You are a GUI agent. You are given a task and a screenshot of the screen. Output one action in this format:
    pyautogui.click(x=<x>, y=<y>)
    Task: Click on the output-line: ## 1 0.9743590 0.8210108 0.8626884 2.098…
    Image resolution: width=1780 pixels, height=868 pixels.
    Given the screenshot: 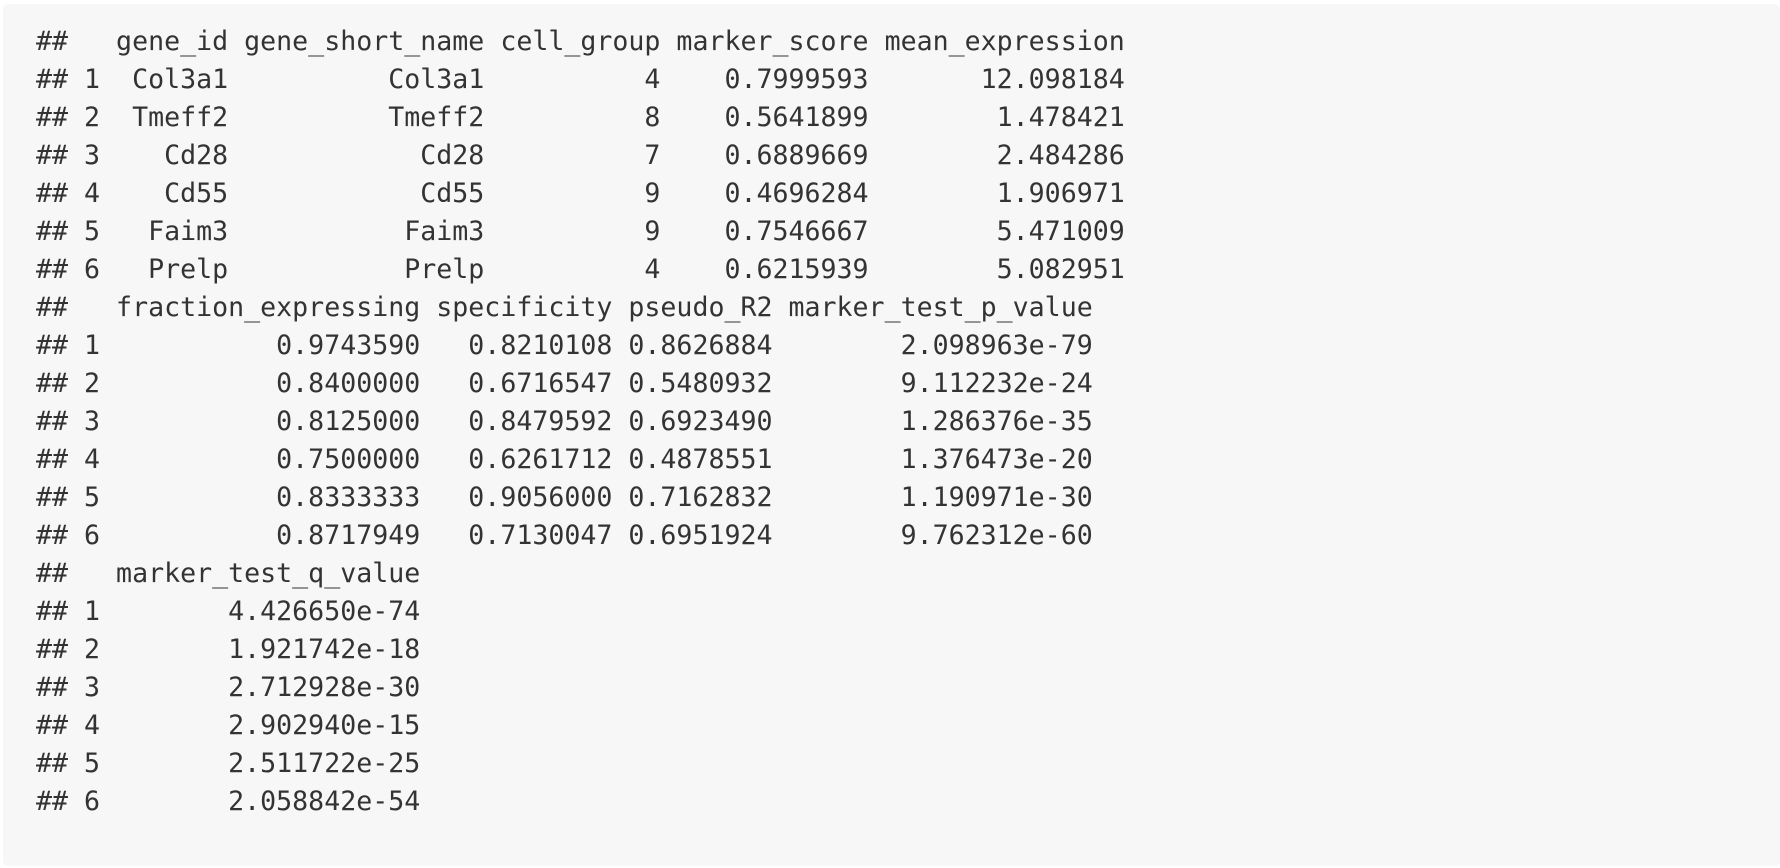 What is the action you would take?
    pyautogui.click(x=564, y=345)
    